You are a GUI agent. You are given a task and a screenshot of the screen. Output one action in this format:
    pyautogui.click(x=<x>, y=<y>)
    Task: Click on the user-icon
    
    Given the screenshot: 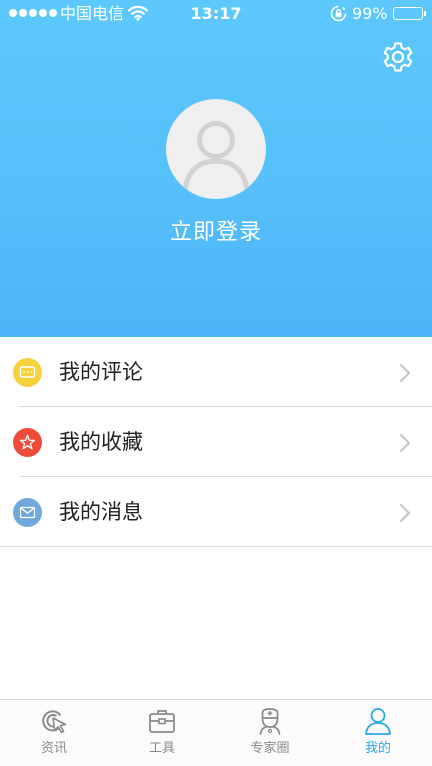 What is the action you would take?
    pyautogui.click(x=378, y=723)
    